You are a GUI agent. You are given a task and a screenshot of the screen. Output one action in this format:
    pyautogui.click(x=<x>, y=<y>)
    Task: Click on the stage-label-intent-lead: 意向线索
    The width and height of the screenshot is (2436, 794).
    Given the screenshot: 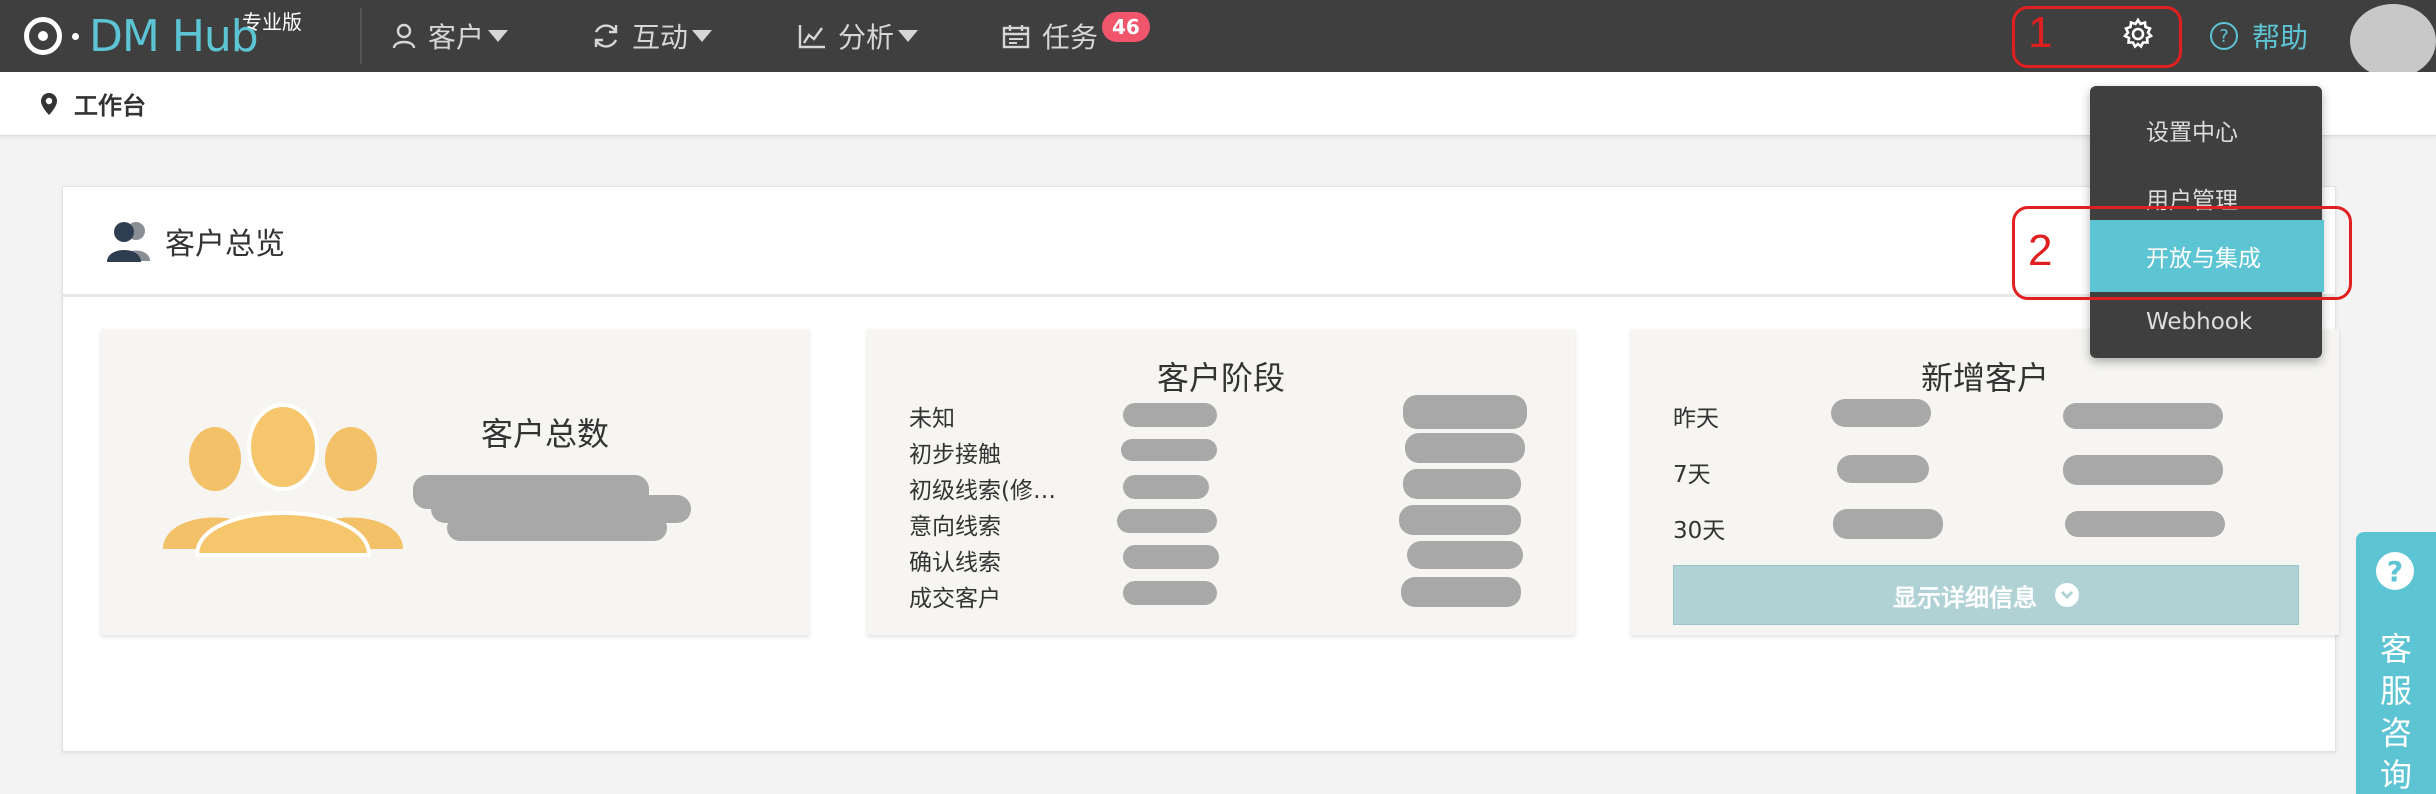 What is the action you would take?
    pyautogui.click(x=955, y=527)
    